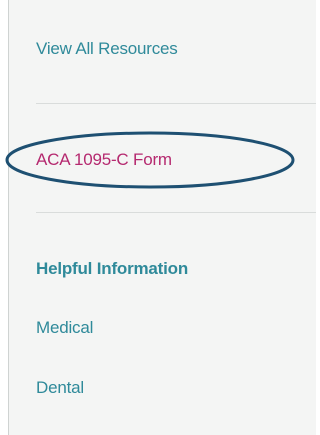  I want to click on medical-link: Medical, so click(64, 328).